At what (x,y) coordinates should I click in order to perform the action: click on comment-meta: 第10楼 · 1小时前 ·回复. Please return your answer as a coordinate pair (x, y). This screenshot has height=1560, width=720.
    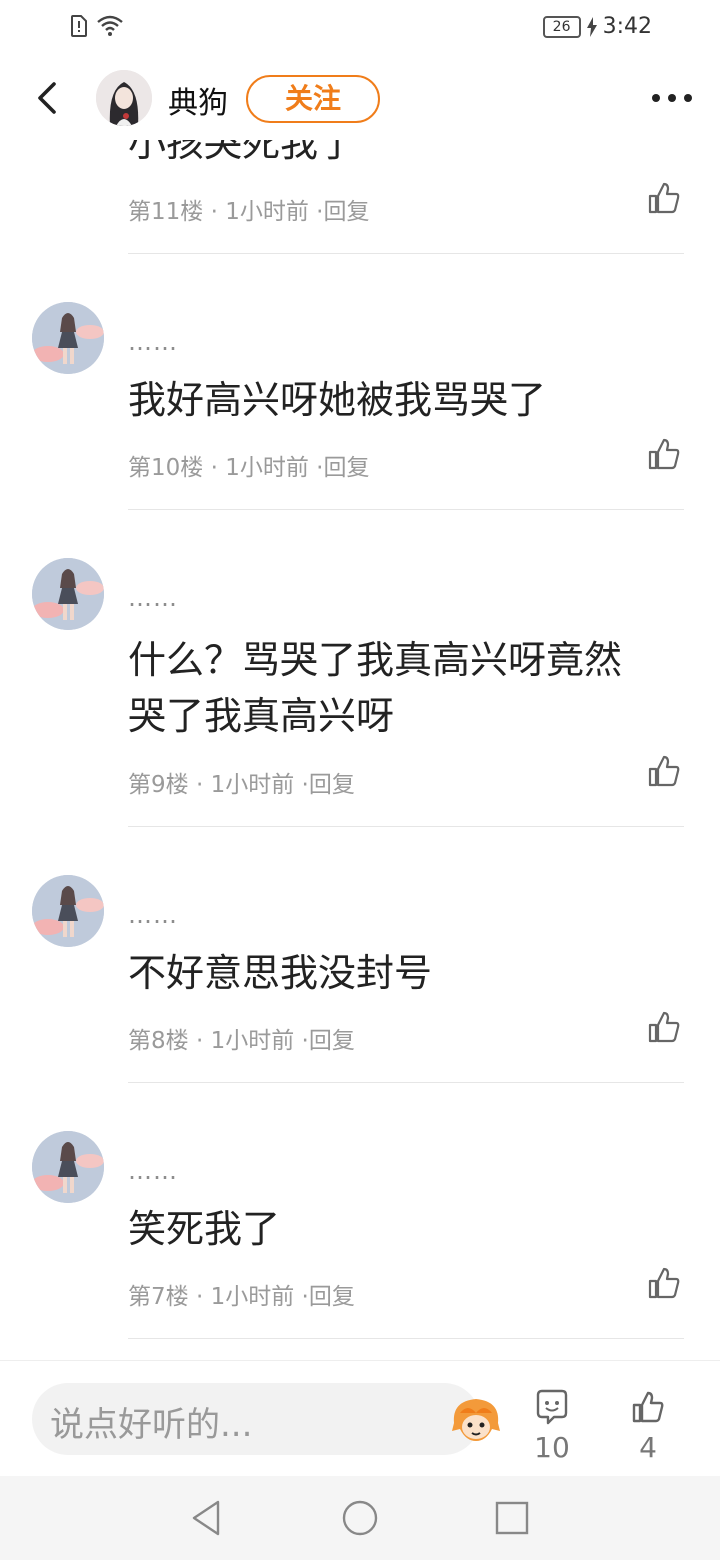
    Looking at the image, I should click on (248, 465).